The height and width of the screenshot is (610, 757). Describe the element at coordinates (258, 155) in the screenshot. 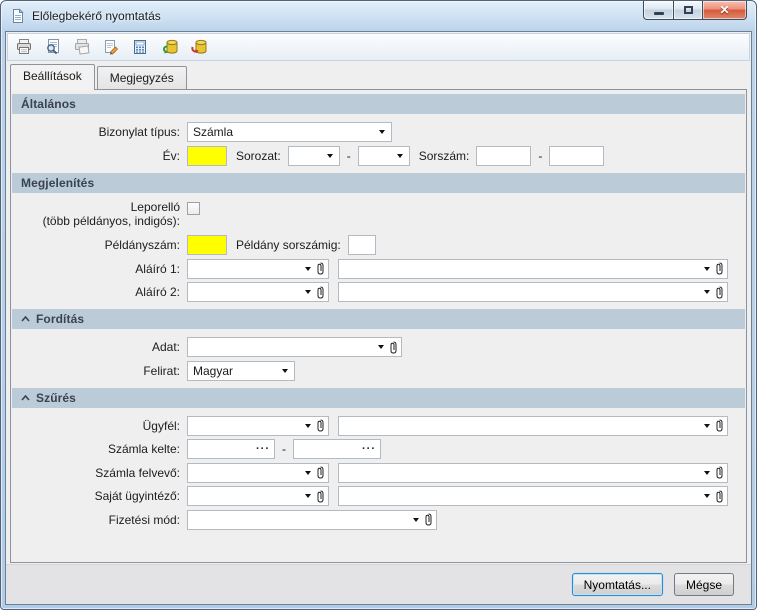

I see `series-label: Sorozat:` at that location.